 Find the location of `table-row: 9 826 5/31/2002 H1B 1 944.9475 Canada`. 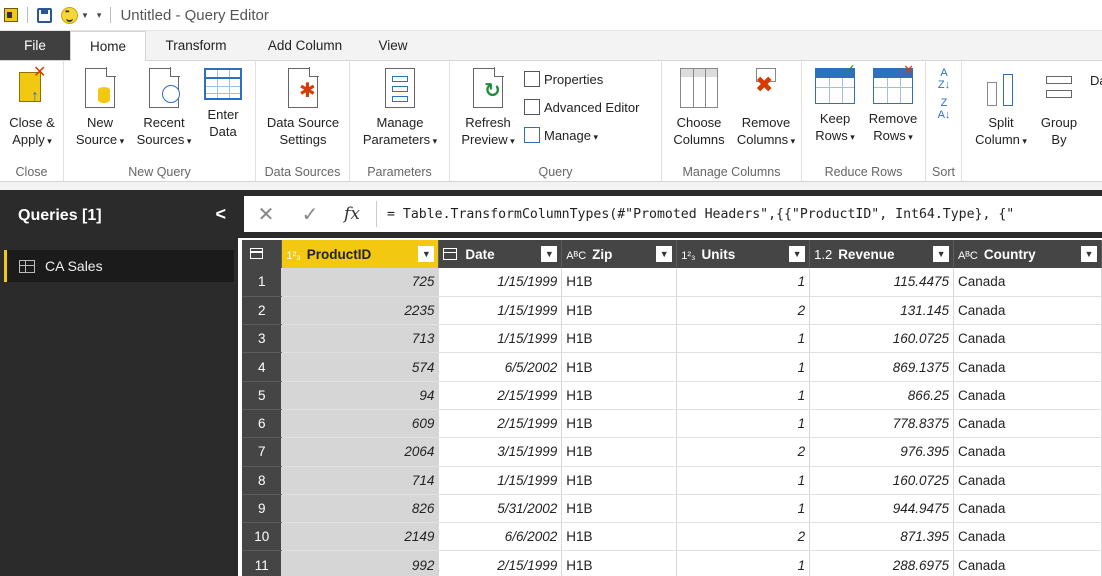

table-row: 9 826 5/31/2002 H1B 1 944.9475 Canada is located at coordinates (672, 509).